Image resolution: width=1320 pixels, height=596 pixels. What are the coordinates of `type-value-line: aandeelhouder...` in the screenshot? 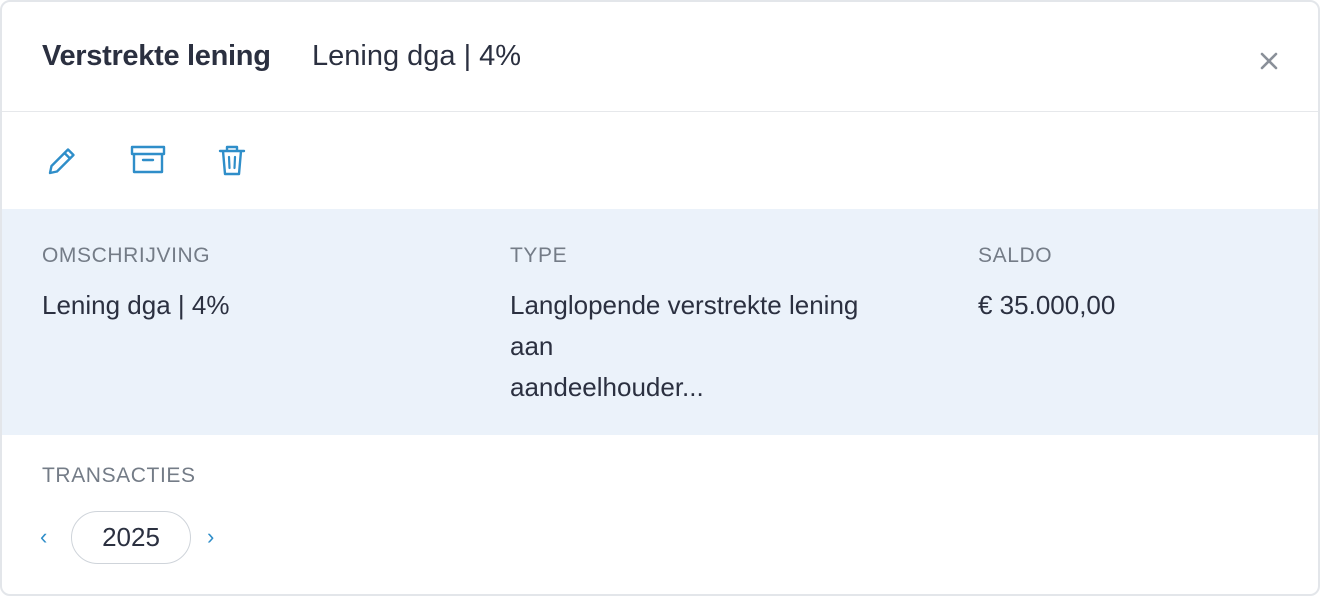 It's located at (607, 387).